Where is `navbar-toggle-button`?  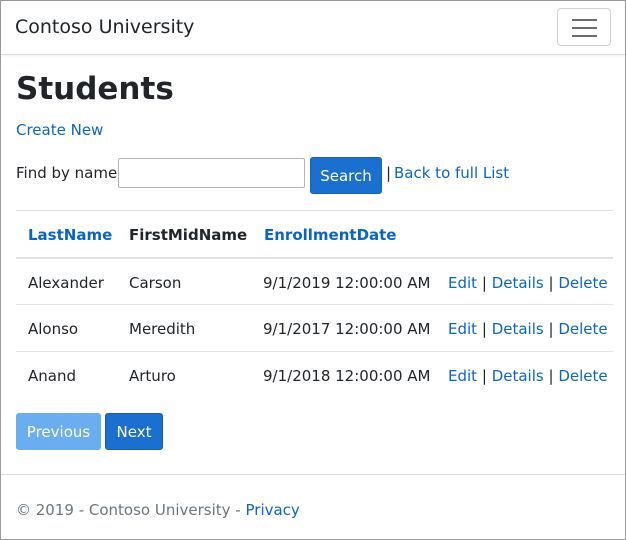 navbar-toggle-button is located at coordinates (584, 27).